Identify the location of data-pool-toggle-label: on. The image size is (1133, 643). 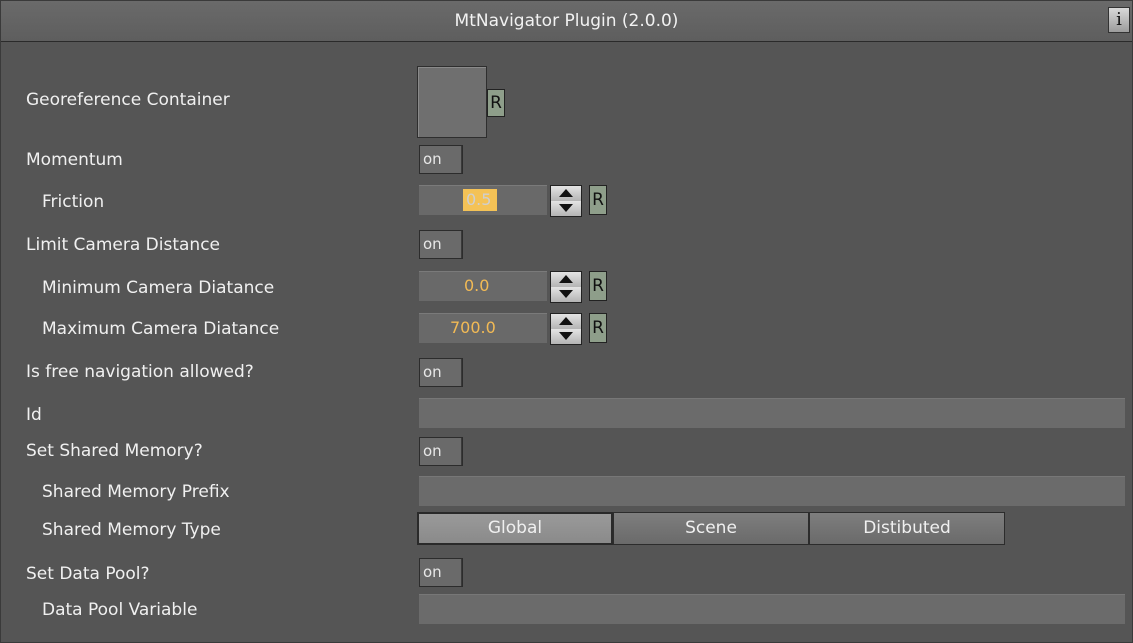
(441, 572).